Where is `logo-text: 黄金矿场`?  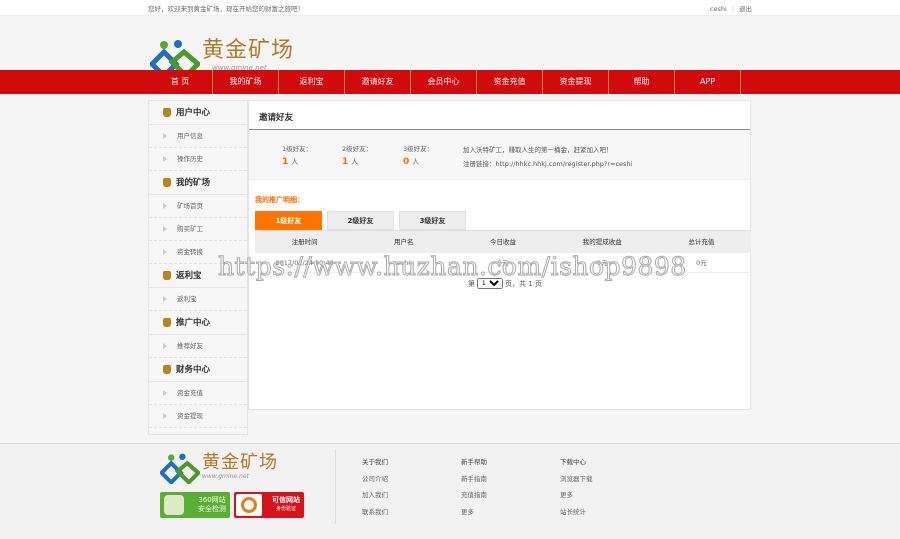 logo-text: 黄金矿场 is located at coordinates (248, 50).